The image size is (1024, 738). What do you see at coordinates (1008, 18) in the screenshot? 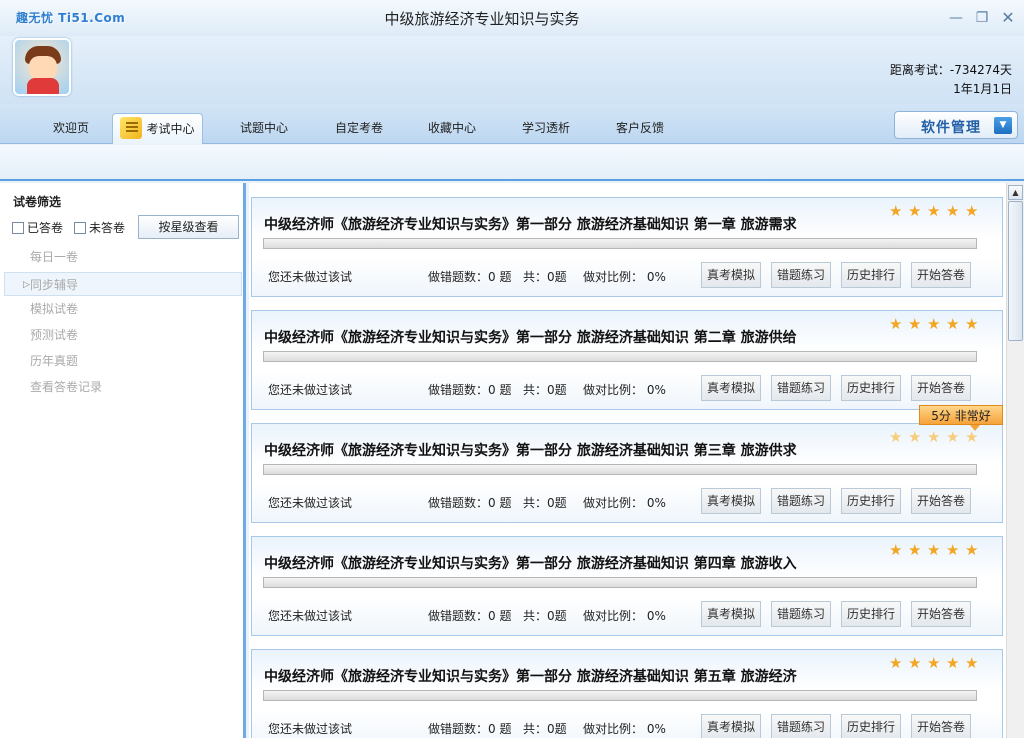
I see `close-button: ✕` at bounding box center [1008, 18].